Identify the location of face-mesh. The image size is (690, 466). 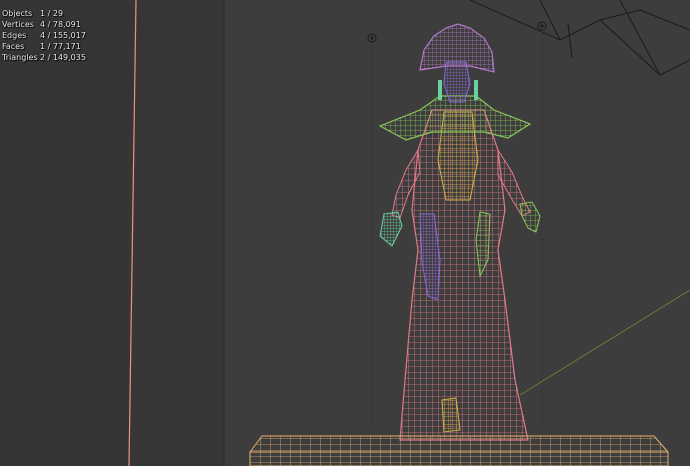
(457, 82).